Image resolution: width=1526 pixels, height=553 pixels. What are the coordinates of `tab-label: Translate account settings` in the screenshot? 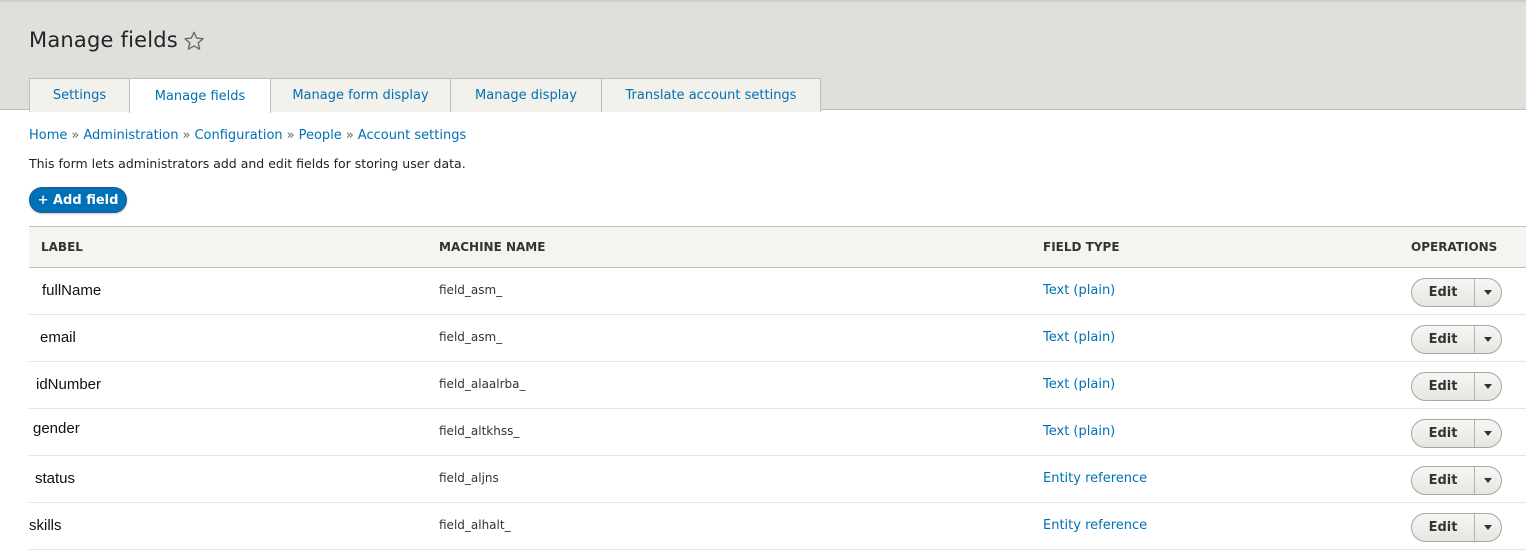 It's located at (711, 95).